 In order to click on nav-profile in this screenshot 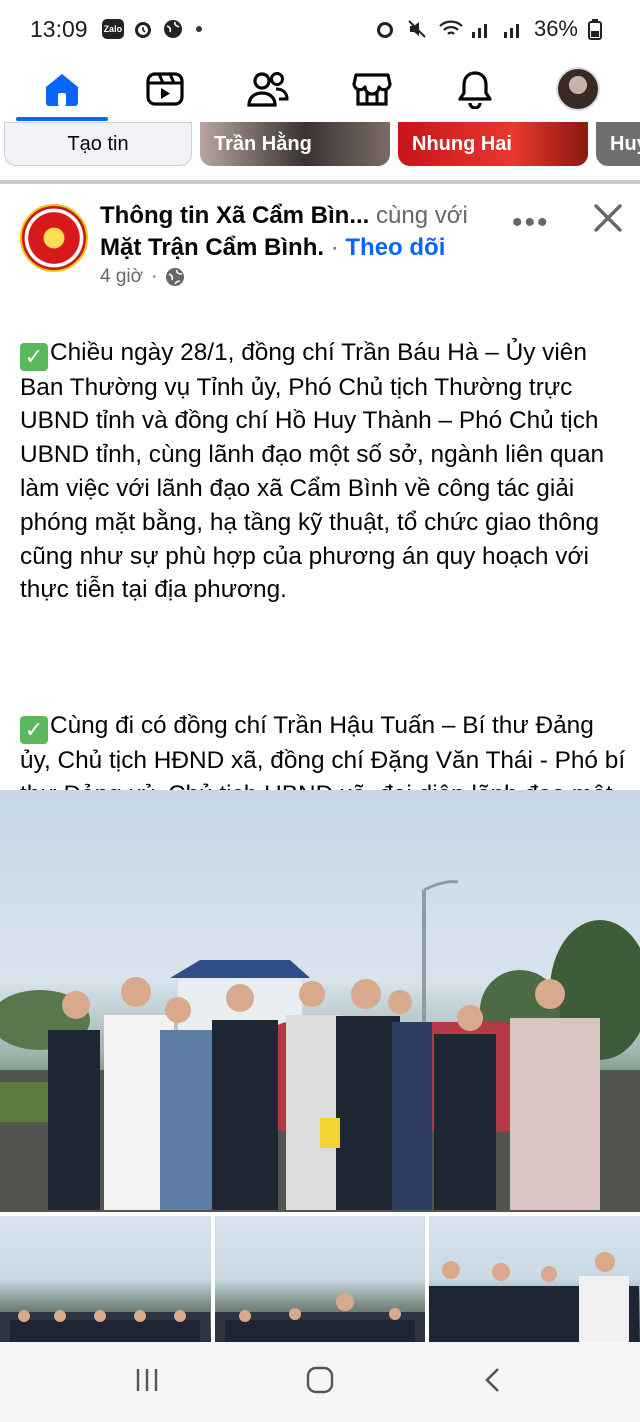, I will do `click(578, 89)`.